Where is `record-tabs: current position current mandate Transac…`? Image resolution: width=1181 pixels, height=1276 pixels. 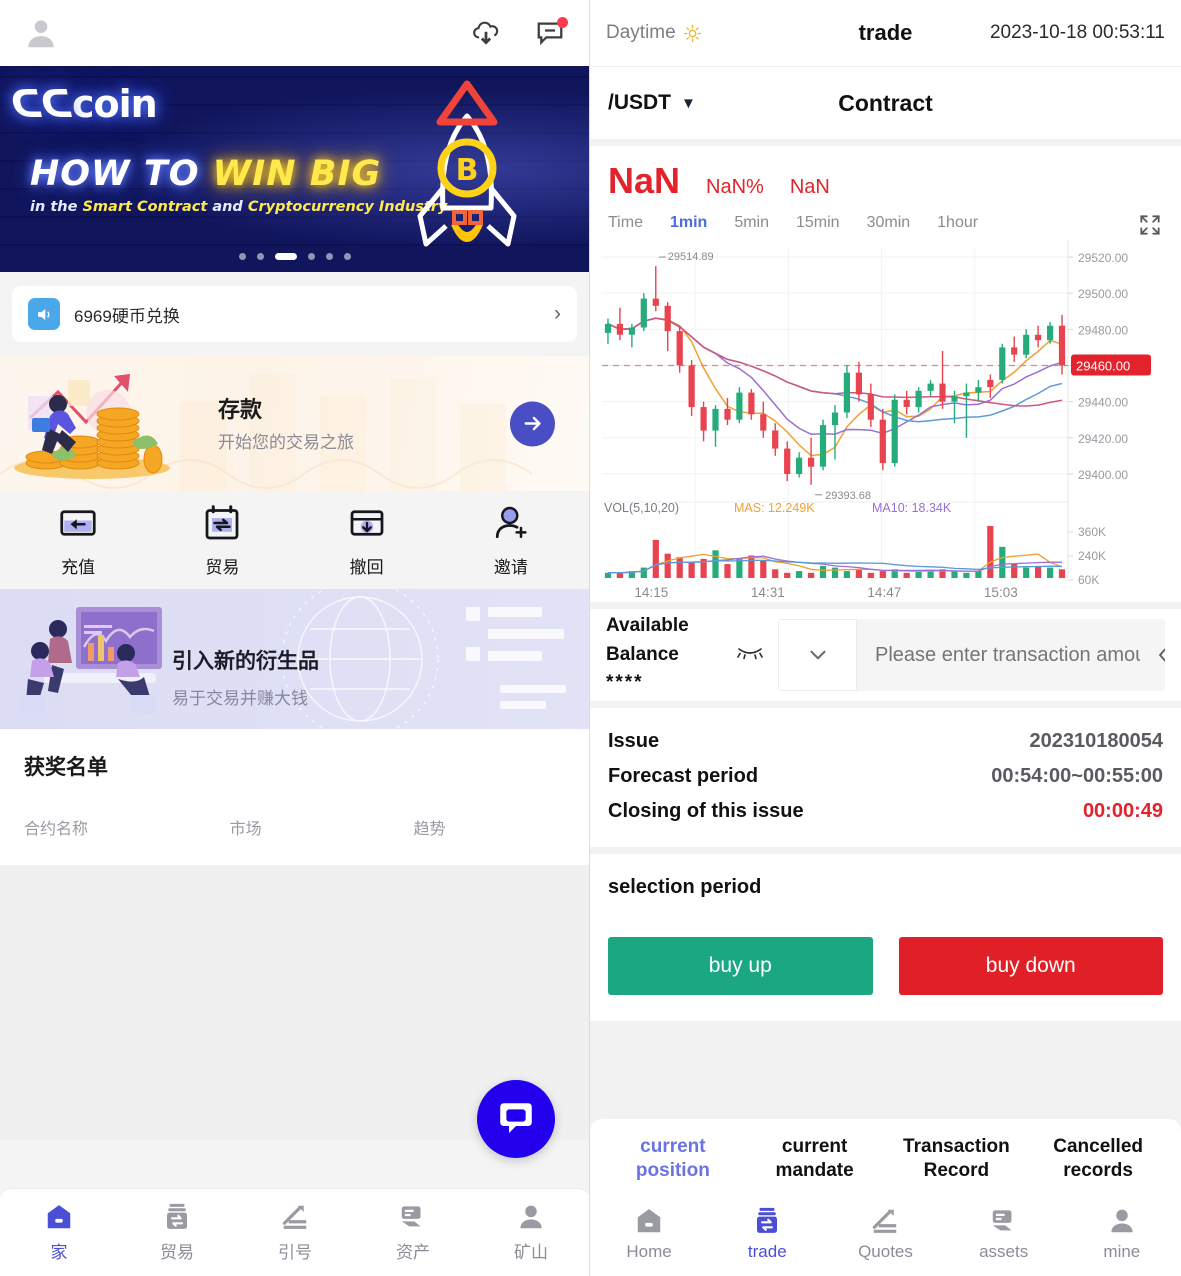 record-tabs: current position current mandate Transac… is located at coordinates (885, 1163).